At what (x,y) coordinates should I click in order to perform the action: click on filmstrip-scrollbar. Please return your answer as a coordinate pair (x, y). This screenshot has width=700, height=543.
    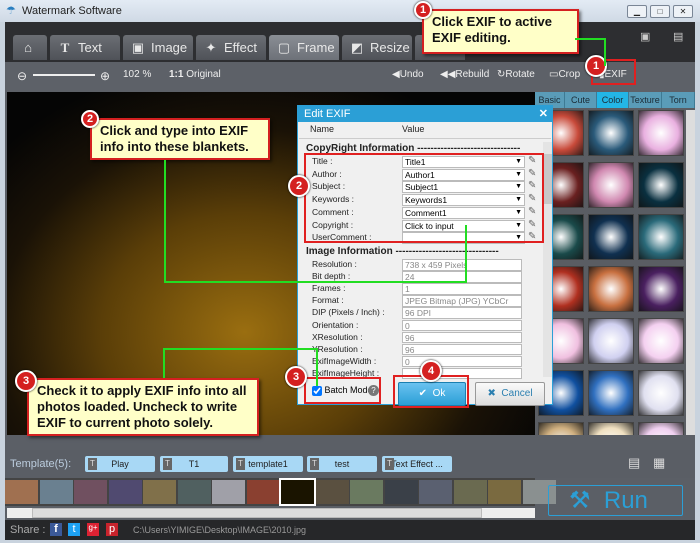
    Looking at the image, I should click on (271, 513).